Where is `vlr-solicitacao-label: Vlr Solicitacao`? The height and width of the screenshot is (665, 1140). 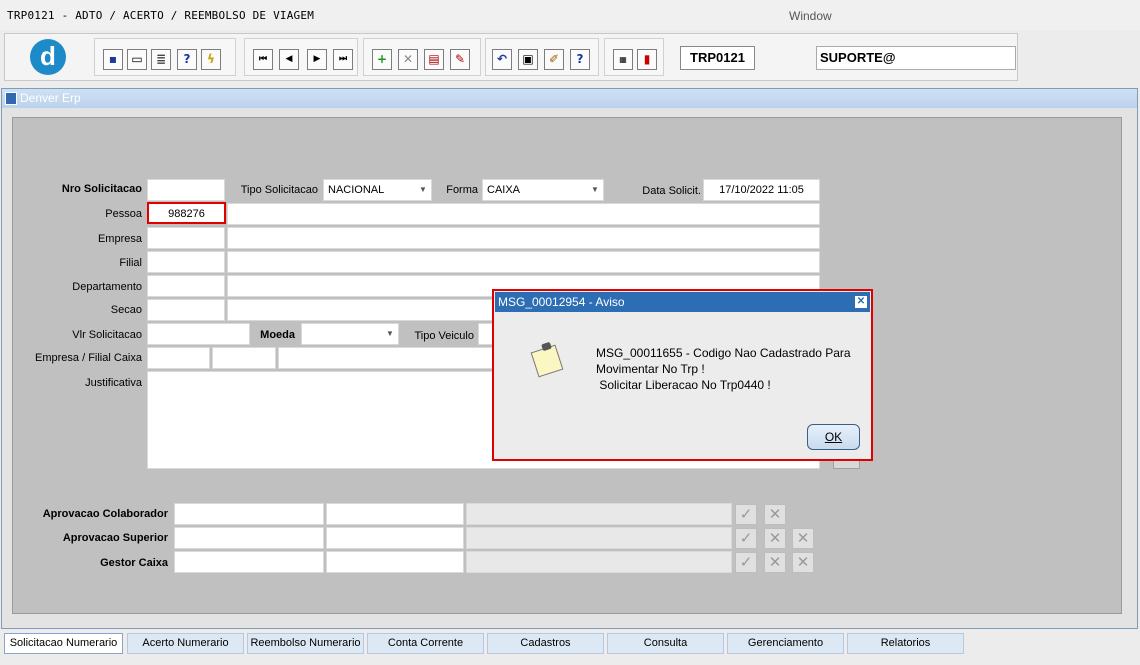 vlr-solicitacao-label: Vlr Solicitacao is located at coordinates (107, 335).